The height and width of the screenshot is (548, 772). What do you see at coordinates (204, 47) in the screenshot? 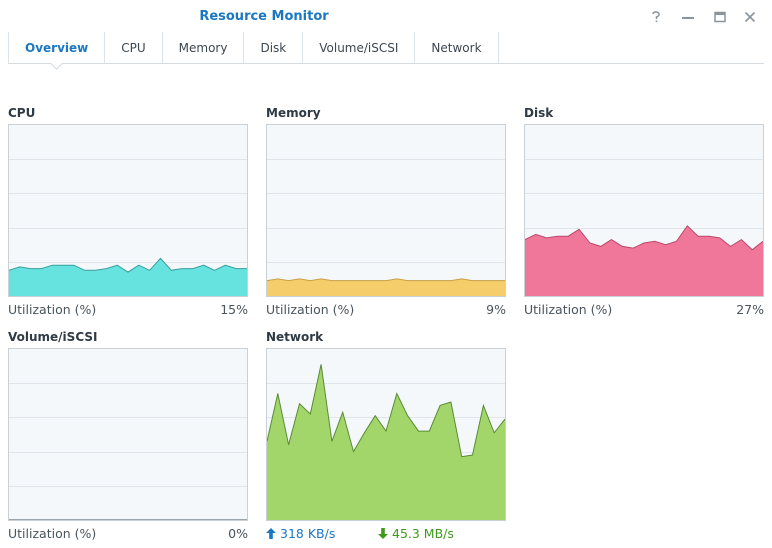
I see `tab-memory: Memory` at bounding box center [204, 47].